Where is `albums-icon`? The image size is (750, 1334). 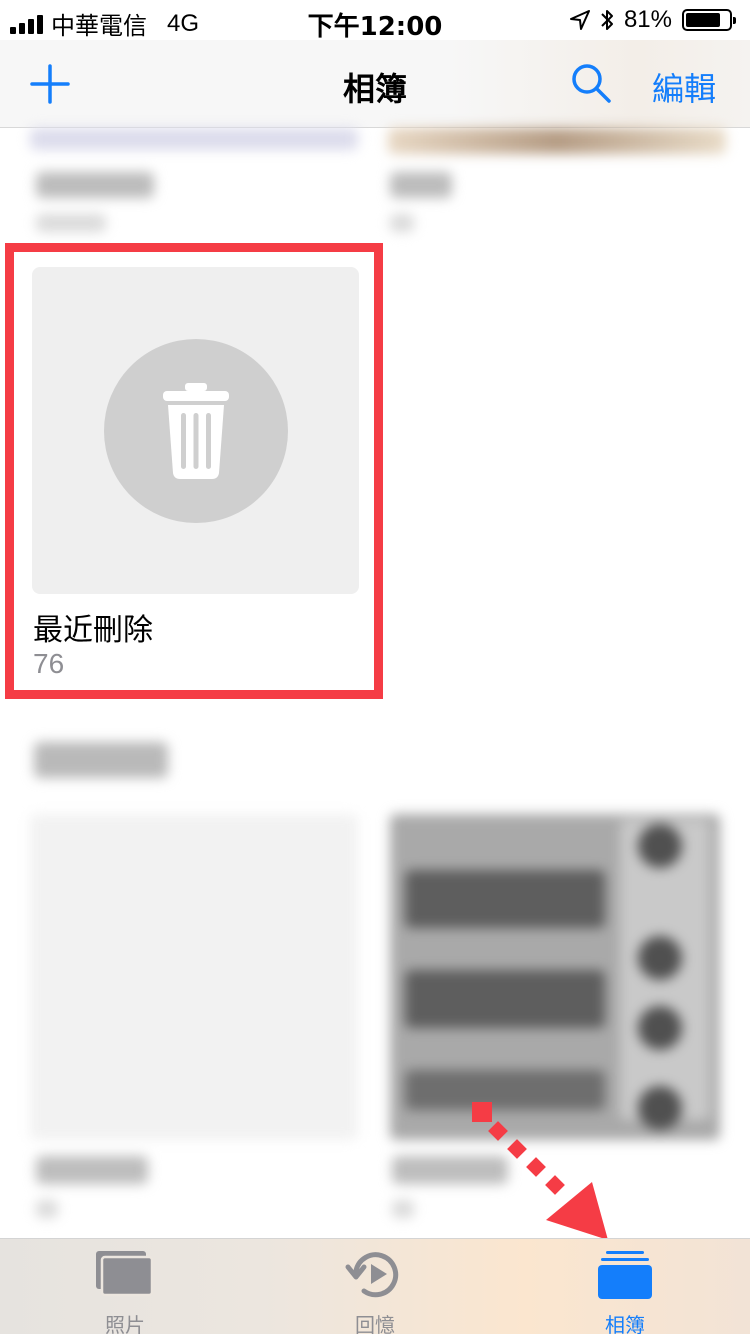
albums-icon is located at coordinates (625, 1275).